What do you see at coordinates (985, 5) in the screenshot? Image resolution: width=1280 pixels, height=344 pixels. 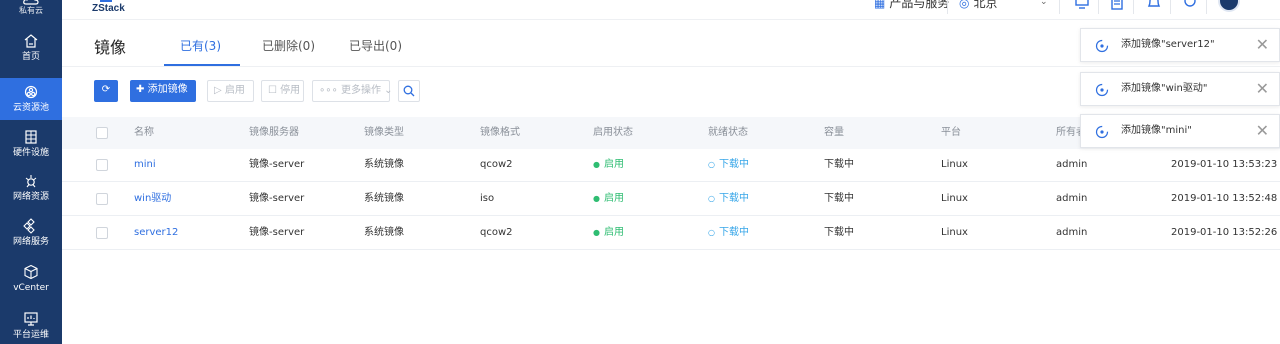 I see `region-label: 北京` at bounding box center [985, 5].